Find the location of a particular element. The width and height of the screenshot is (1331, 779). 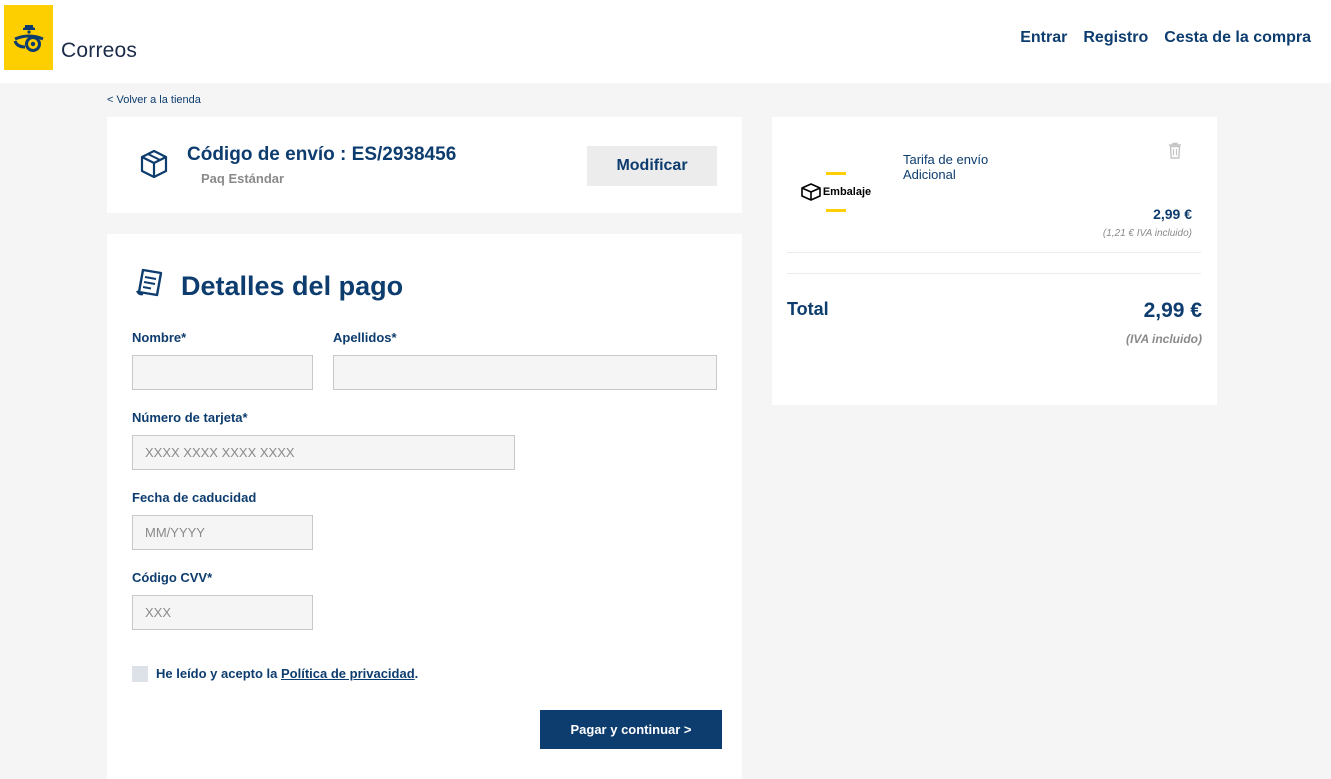

cvv-label: Código CVV* is located at coordinates (172, 577).